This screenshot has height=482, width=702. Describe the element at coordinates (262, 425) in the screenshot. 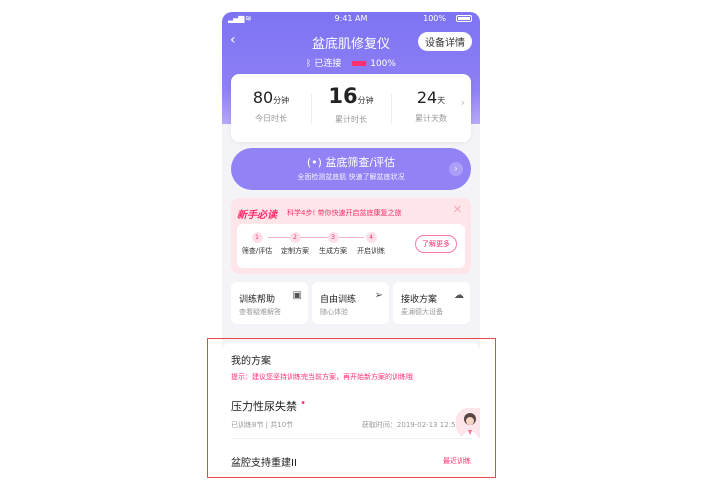

I see `plan-progress: 已训练8节 | 共10节` at that location.